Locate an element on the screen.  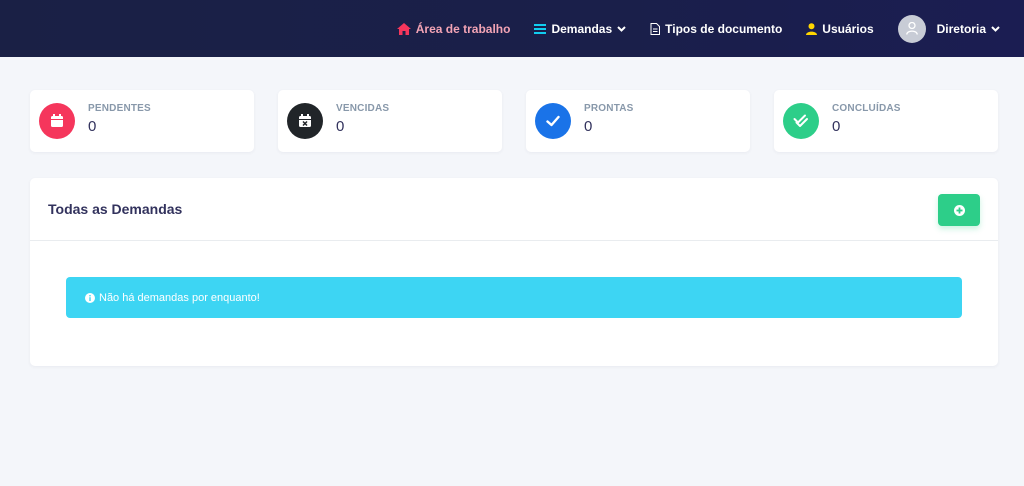
card-header: Todas as Demandas is located at coordinates (514, 209).